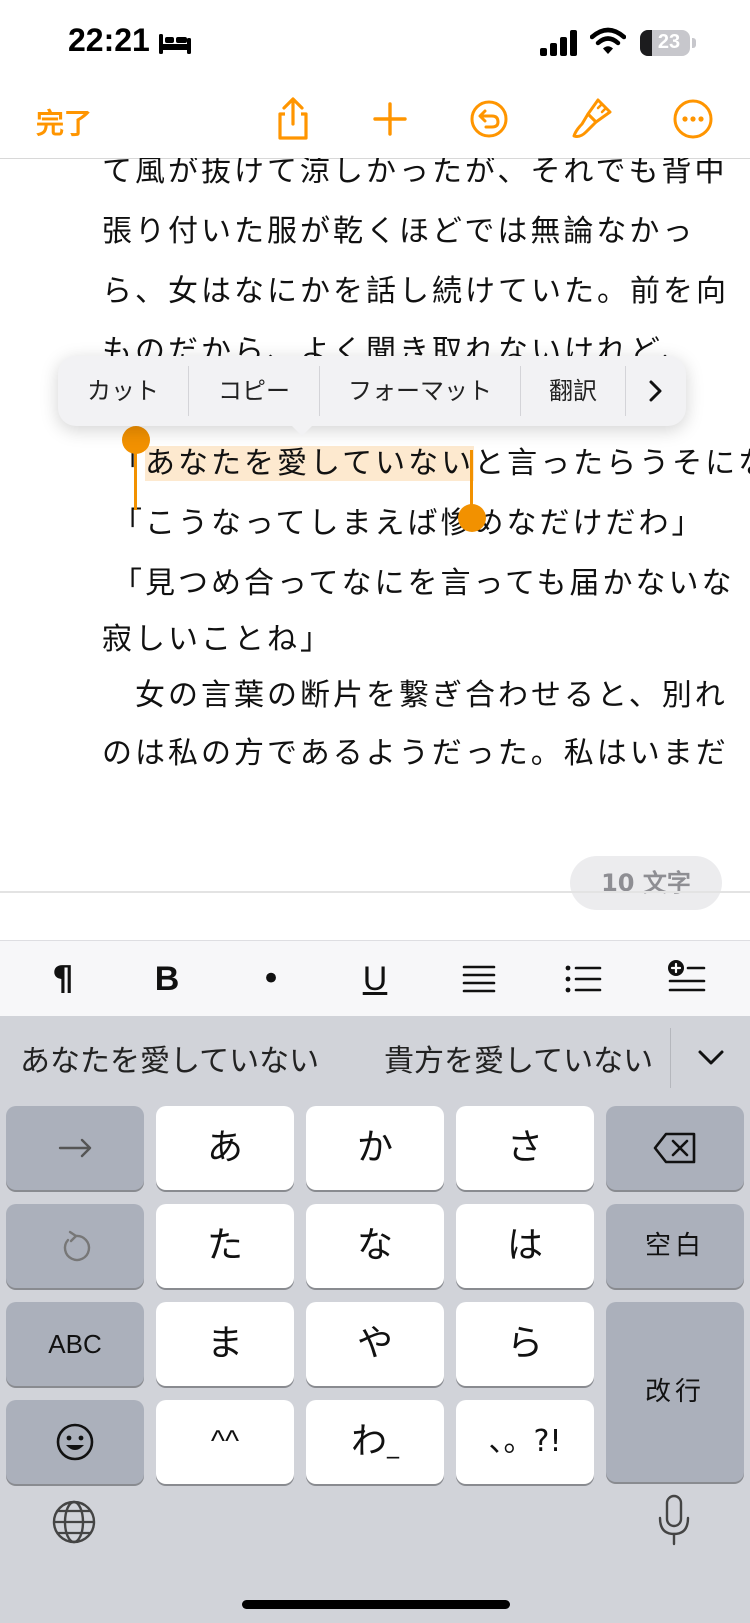  What do you see at coordinates (489, 119) in the screenshot?
I see `undo-icon` at bounding box center [489, 119].